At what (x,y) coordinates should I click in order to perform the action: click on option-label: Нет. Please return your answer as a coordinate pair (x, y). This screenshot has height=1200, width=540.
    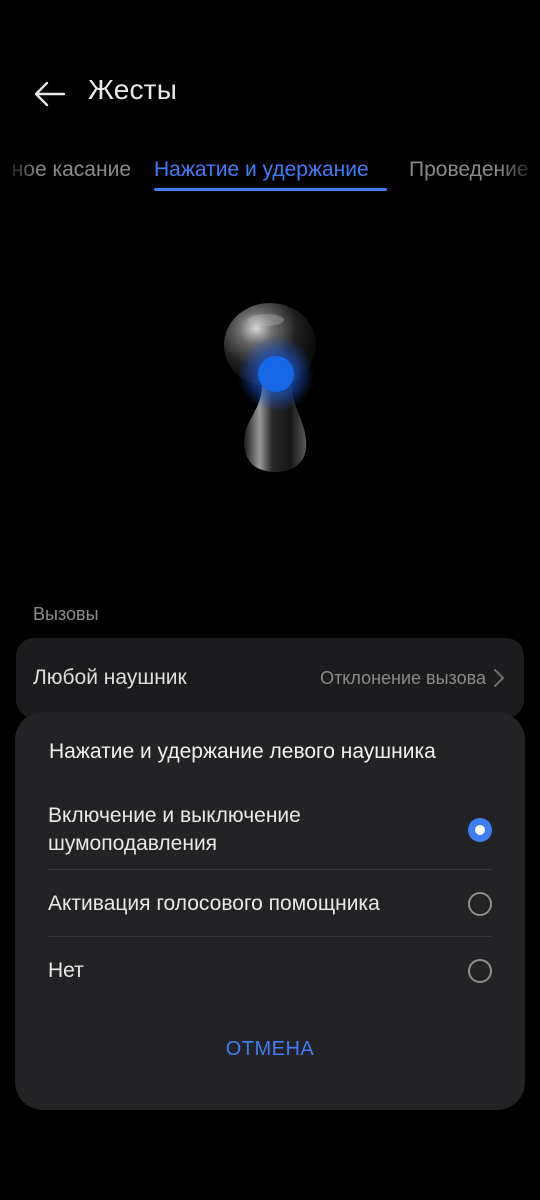
    Looking at the image, I should click on (66, 970).